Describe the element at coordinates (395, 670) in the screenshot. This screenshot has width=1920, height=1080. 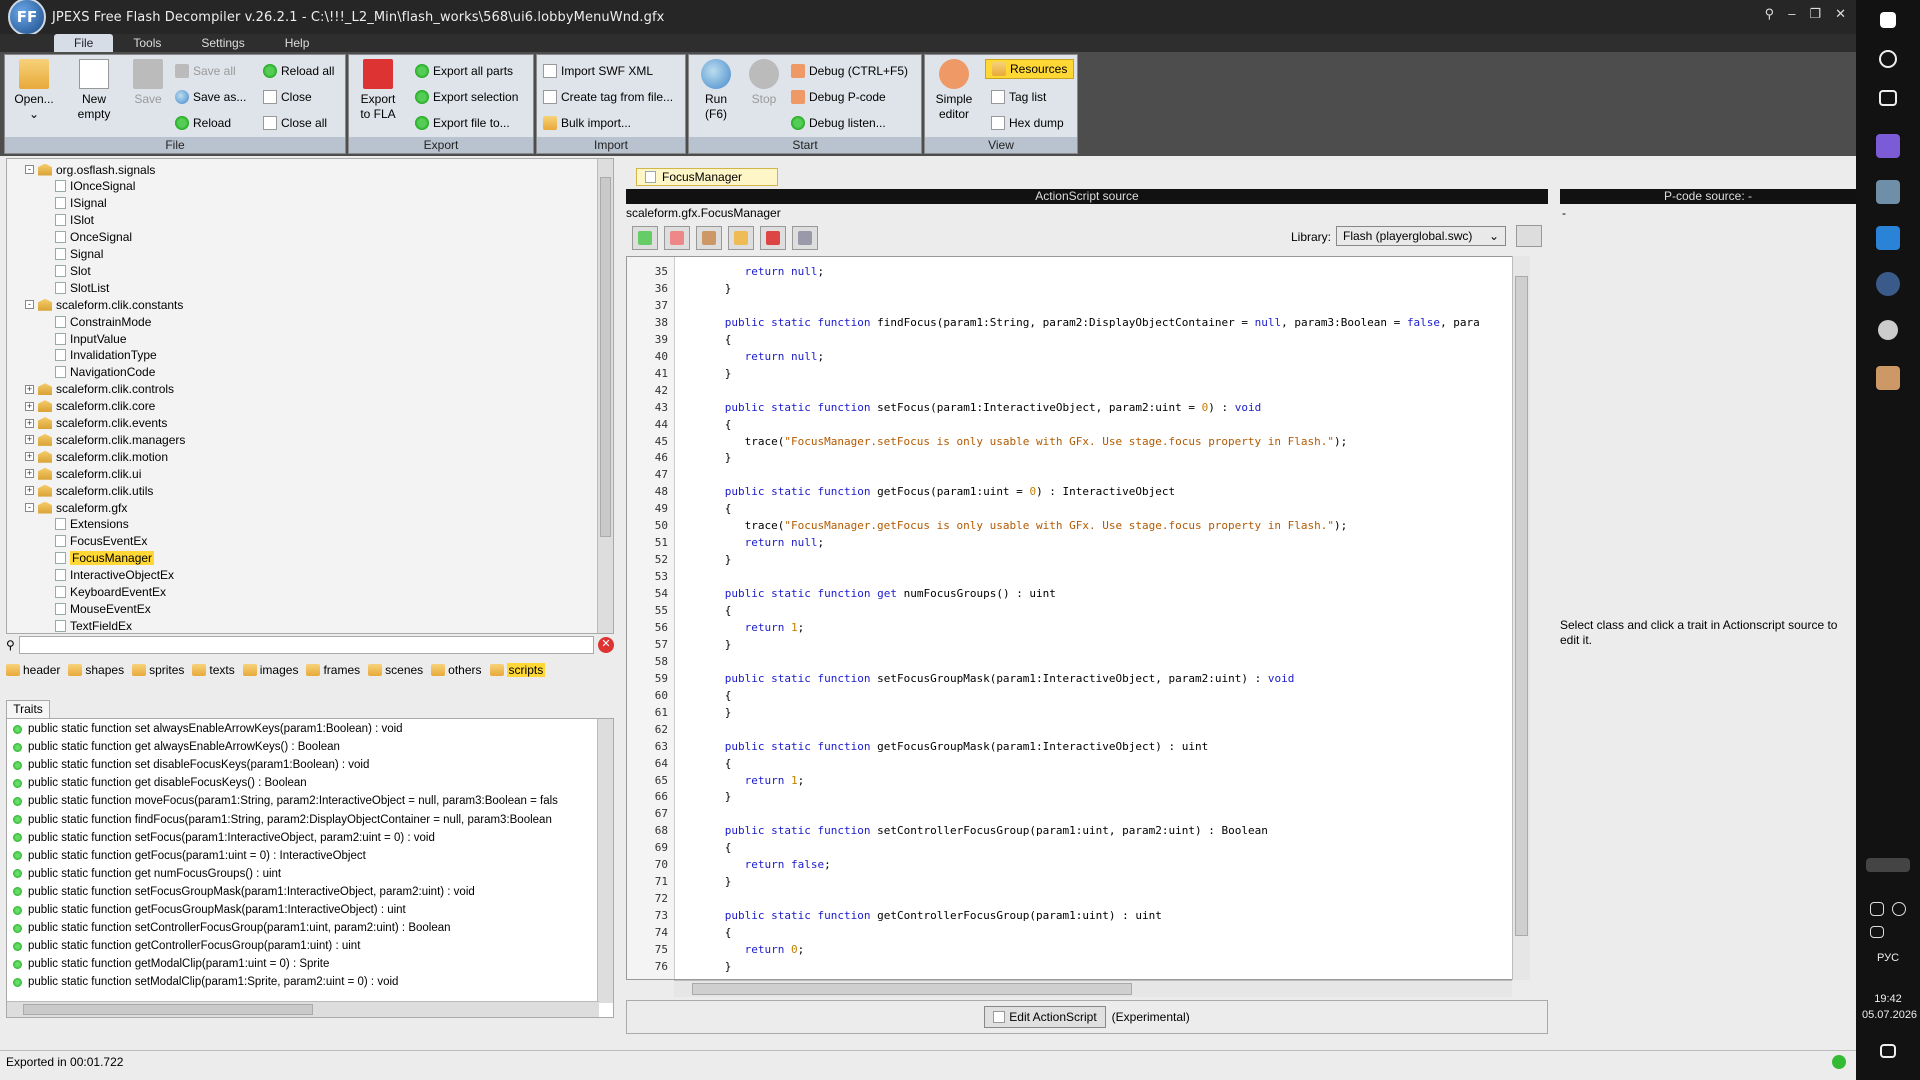
I see `tag-tab-scenes: scenes` at that location.